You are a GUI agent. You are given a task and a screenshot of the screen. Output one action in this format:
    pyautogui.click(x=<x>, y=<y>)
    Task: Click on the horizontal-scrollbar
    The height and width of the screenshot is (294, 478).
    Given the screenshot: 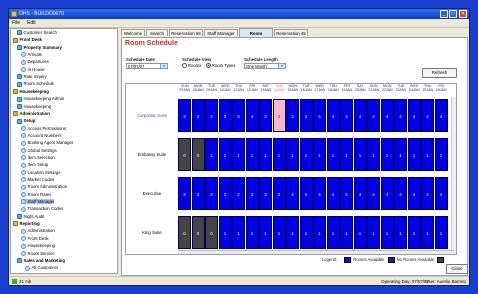 What is the action you would take?
    pyautogui.click(x=316, y=252)
    